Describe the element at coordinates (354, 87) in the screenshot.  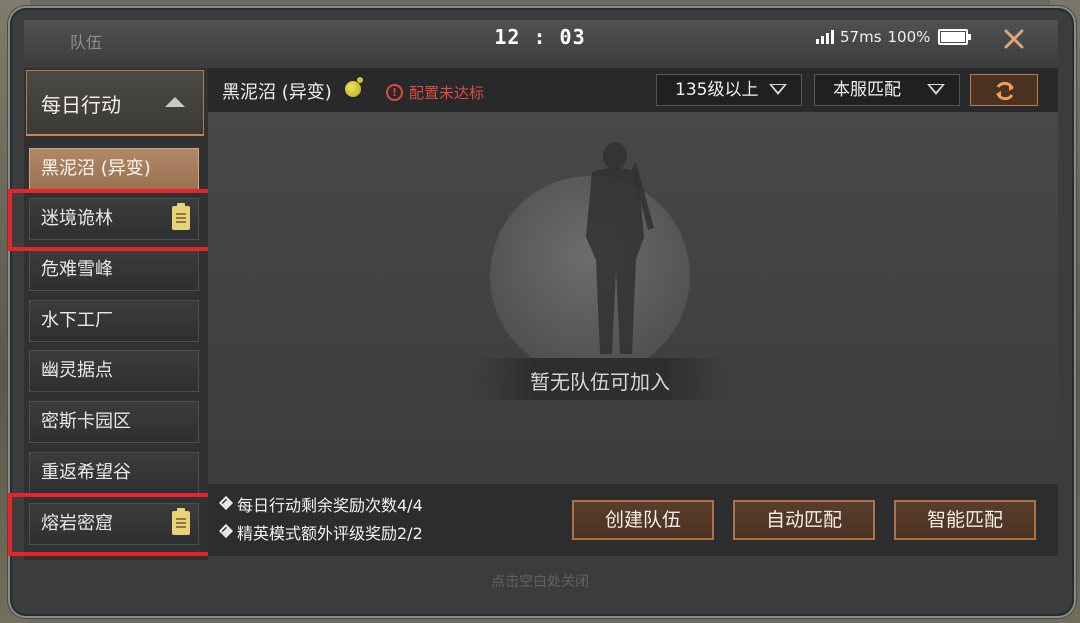
I see `mutation-icon` at that location.